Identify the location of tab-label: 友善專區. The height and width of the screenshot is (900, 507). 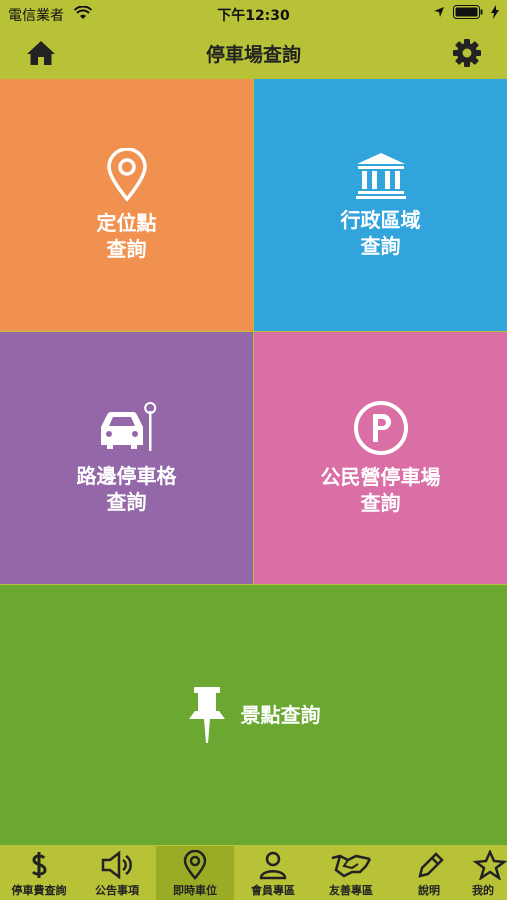
(351, 890).